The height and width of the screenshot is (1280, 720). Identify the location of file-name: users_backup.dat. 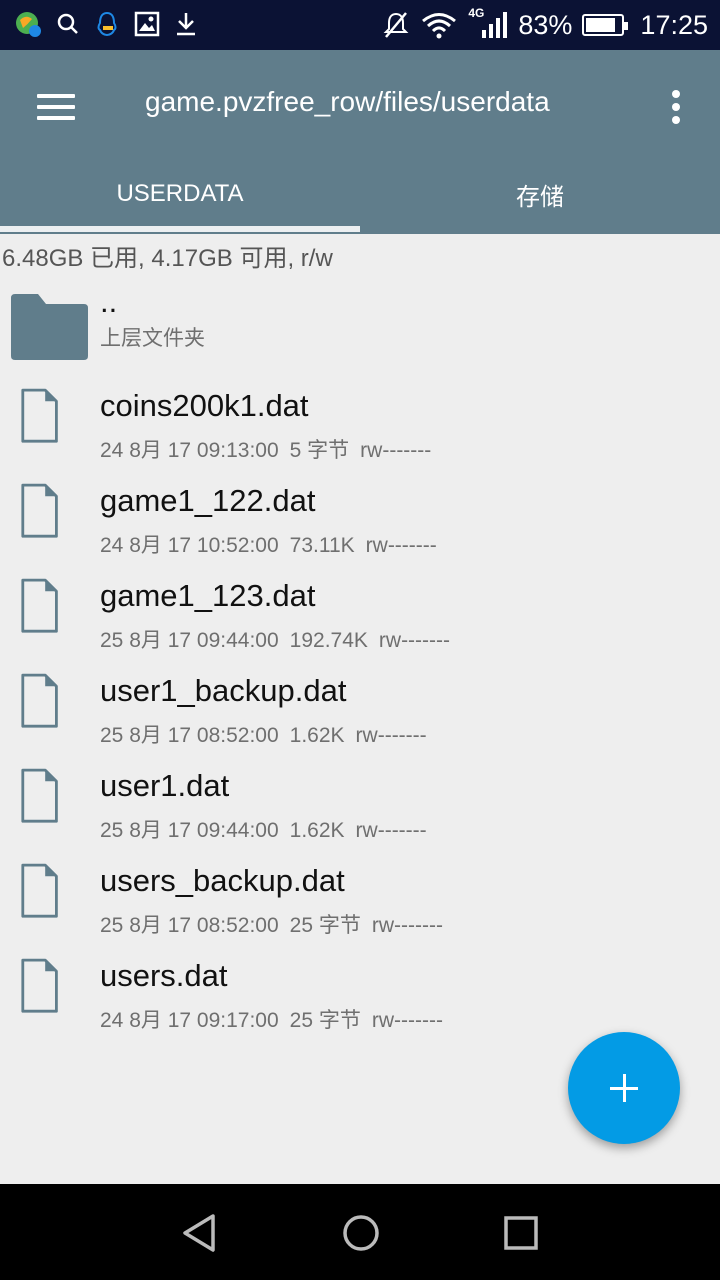
(222, 880).